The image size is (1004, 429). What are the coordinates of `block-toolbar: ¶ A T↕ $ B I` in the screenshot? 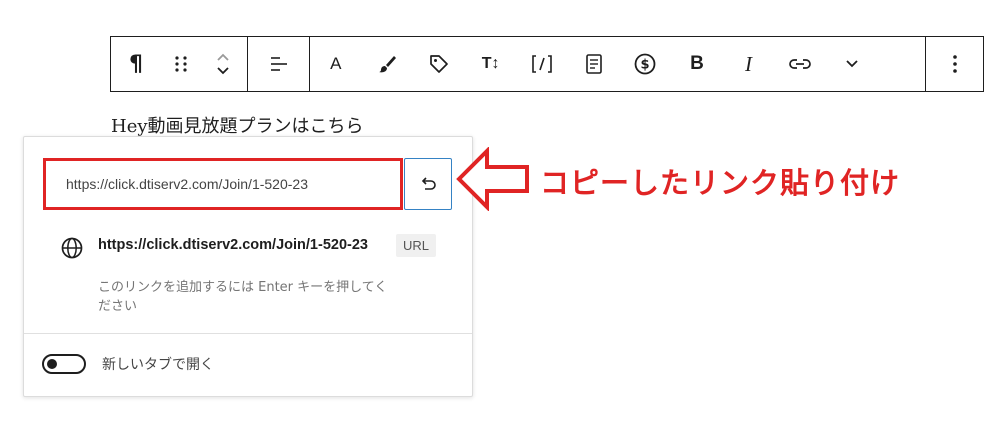 It's located at (547, 64).